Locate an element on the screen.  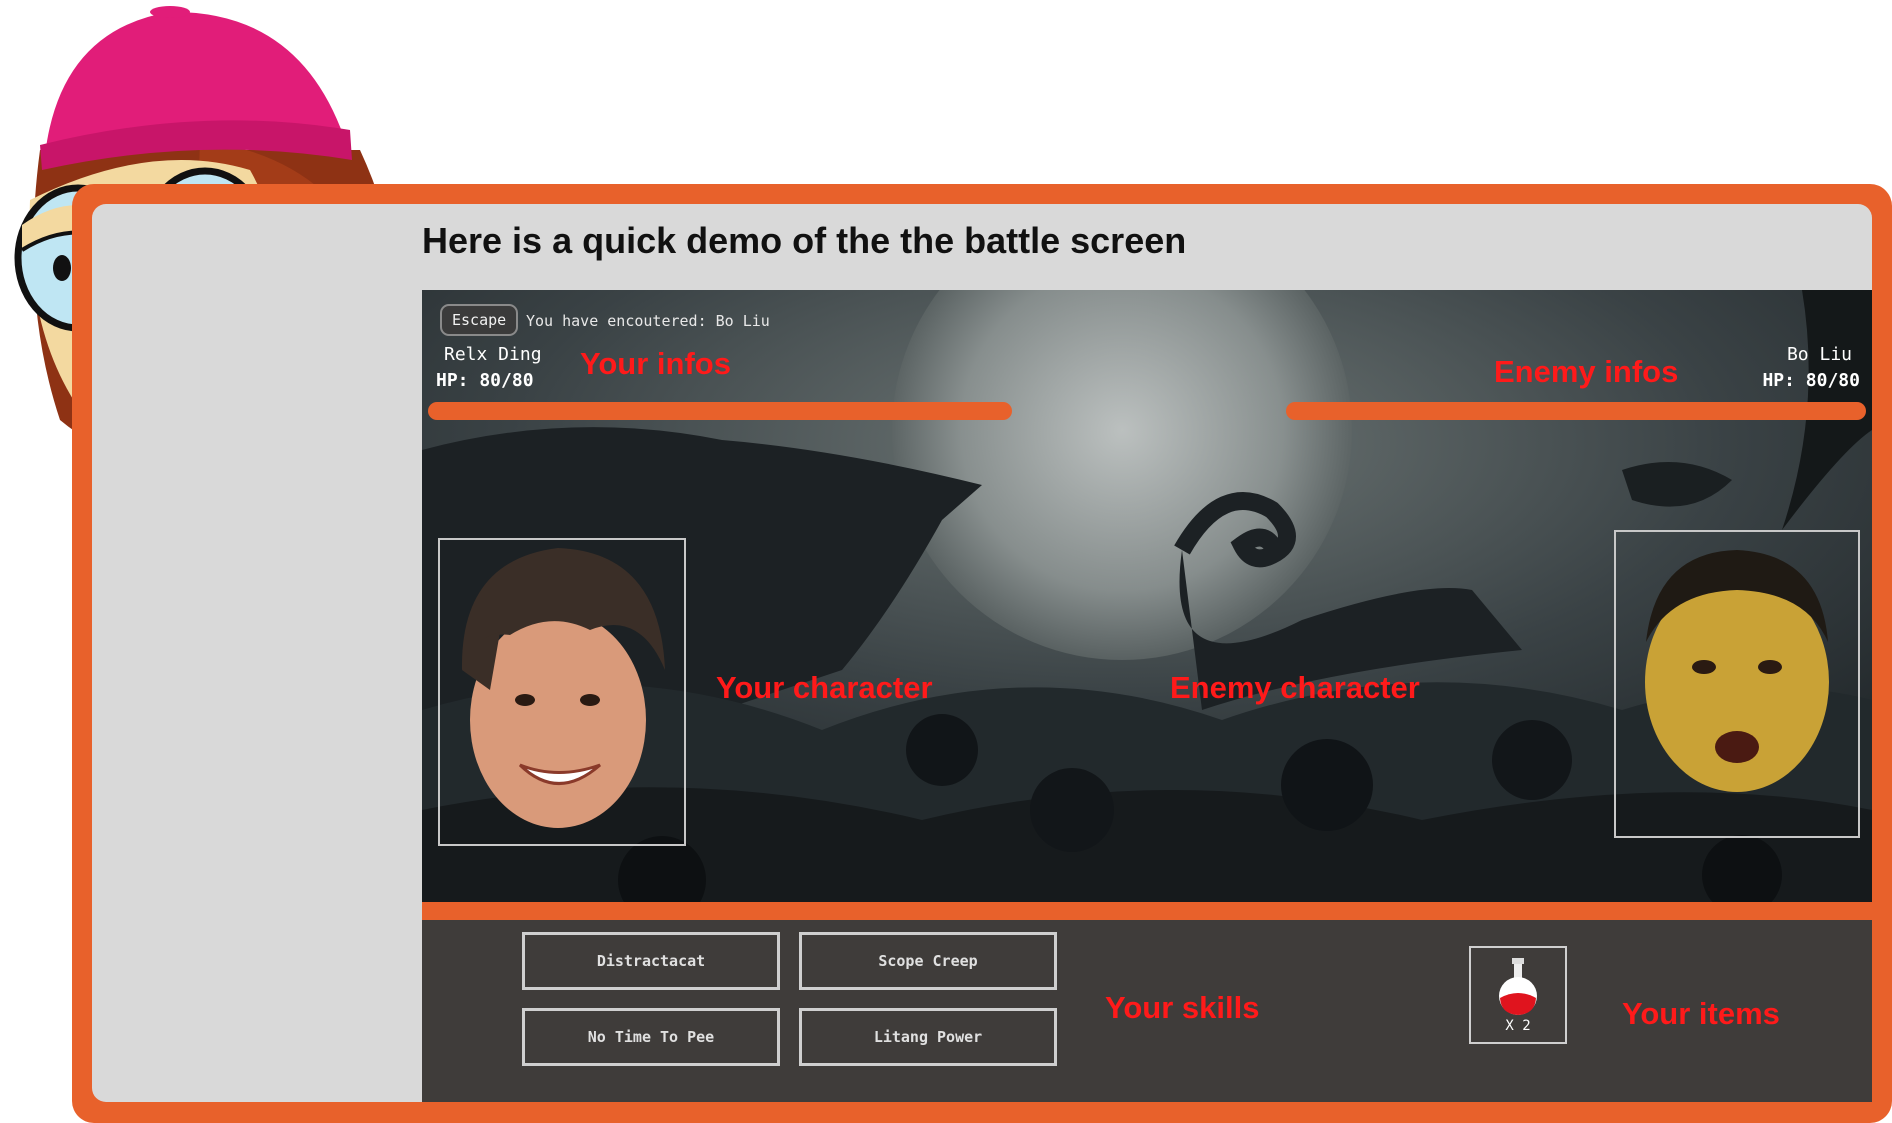
player-portrait is located at coordinates (563, 688).